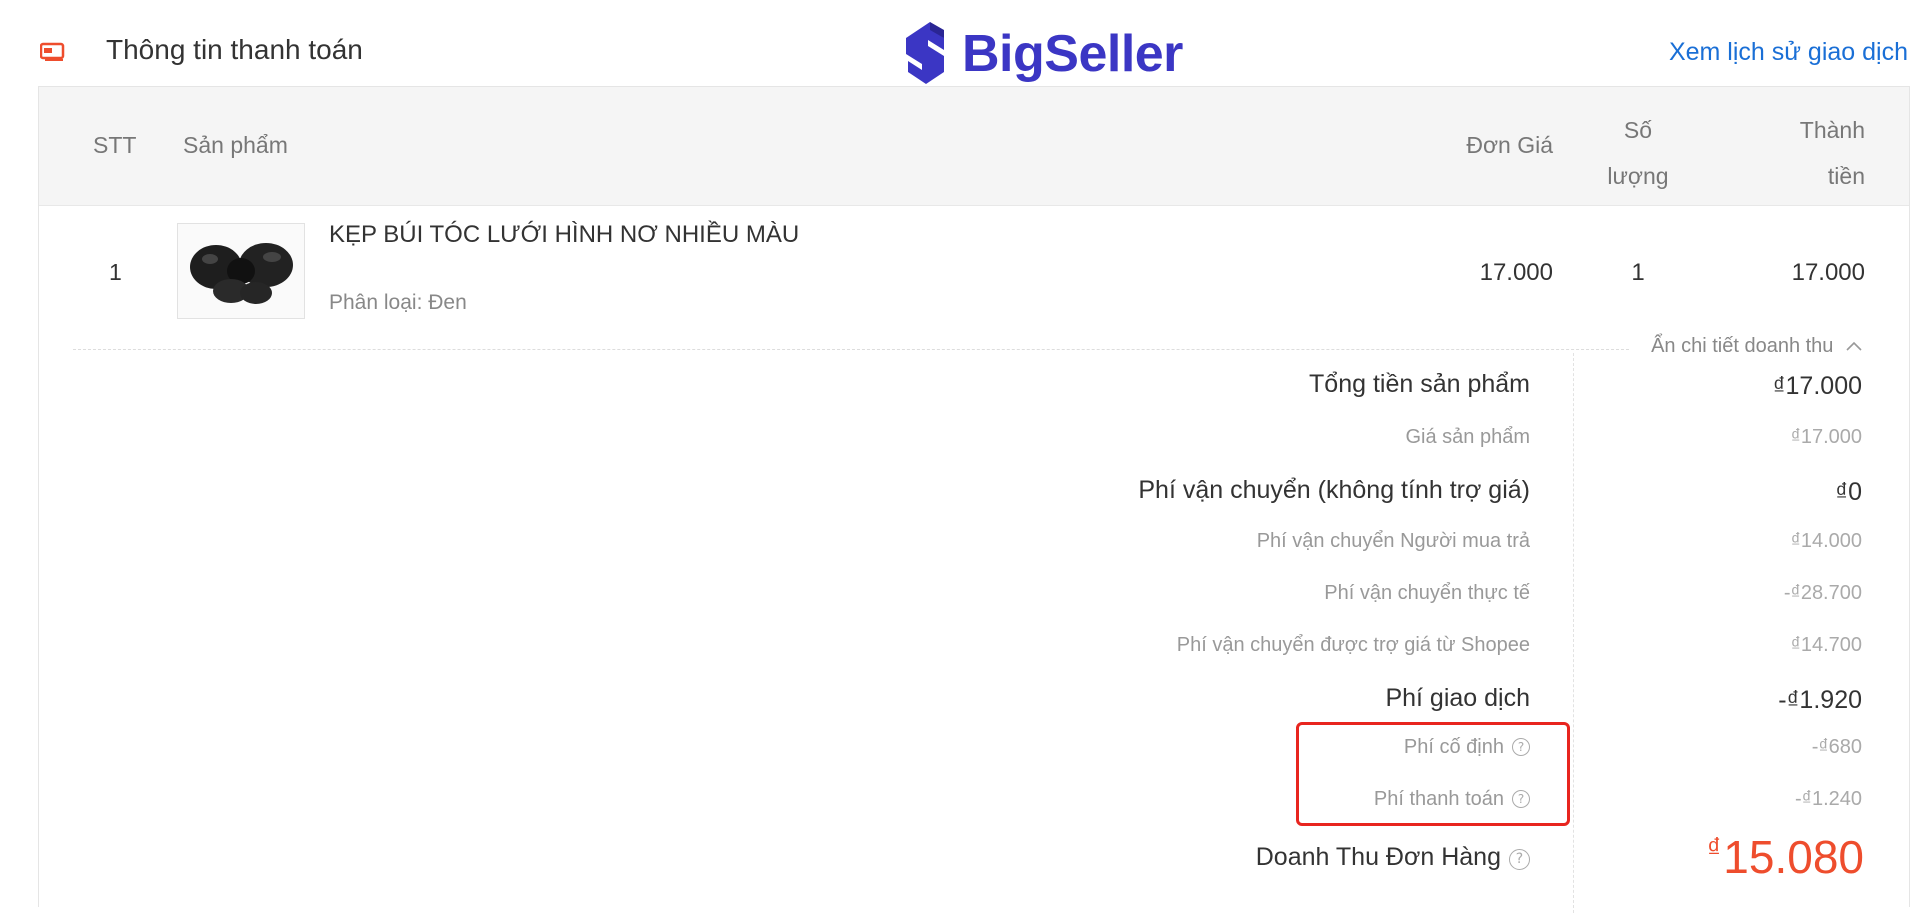 The image size is (1920, 913). What do you see at coordinates (1334, 490) in the screenshot?
I see `shipping-fee-label: Phí vận chuyển (không tính trợ giá)` at bounding box center [1334, 490].